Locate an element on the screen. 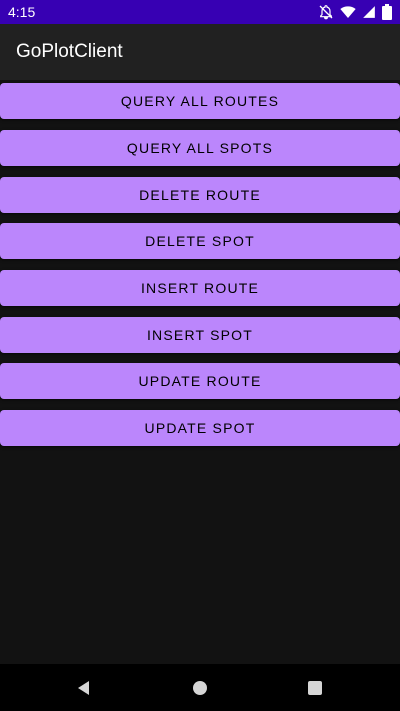  app-title: GoPlotClient is located at coordinates (69, 51).